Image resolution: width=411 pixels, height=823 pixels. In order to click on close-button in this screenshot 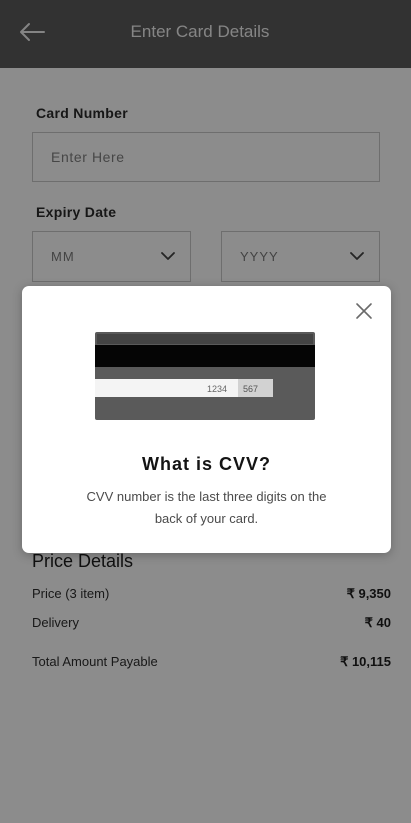, I will do `click(364, 311)`.